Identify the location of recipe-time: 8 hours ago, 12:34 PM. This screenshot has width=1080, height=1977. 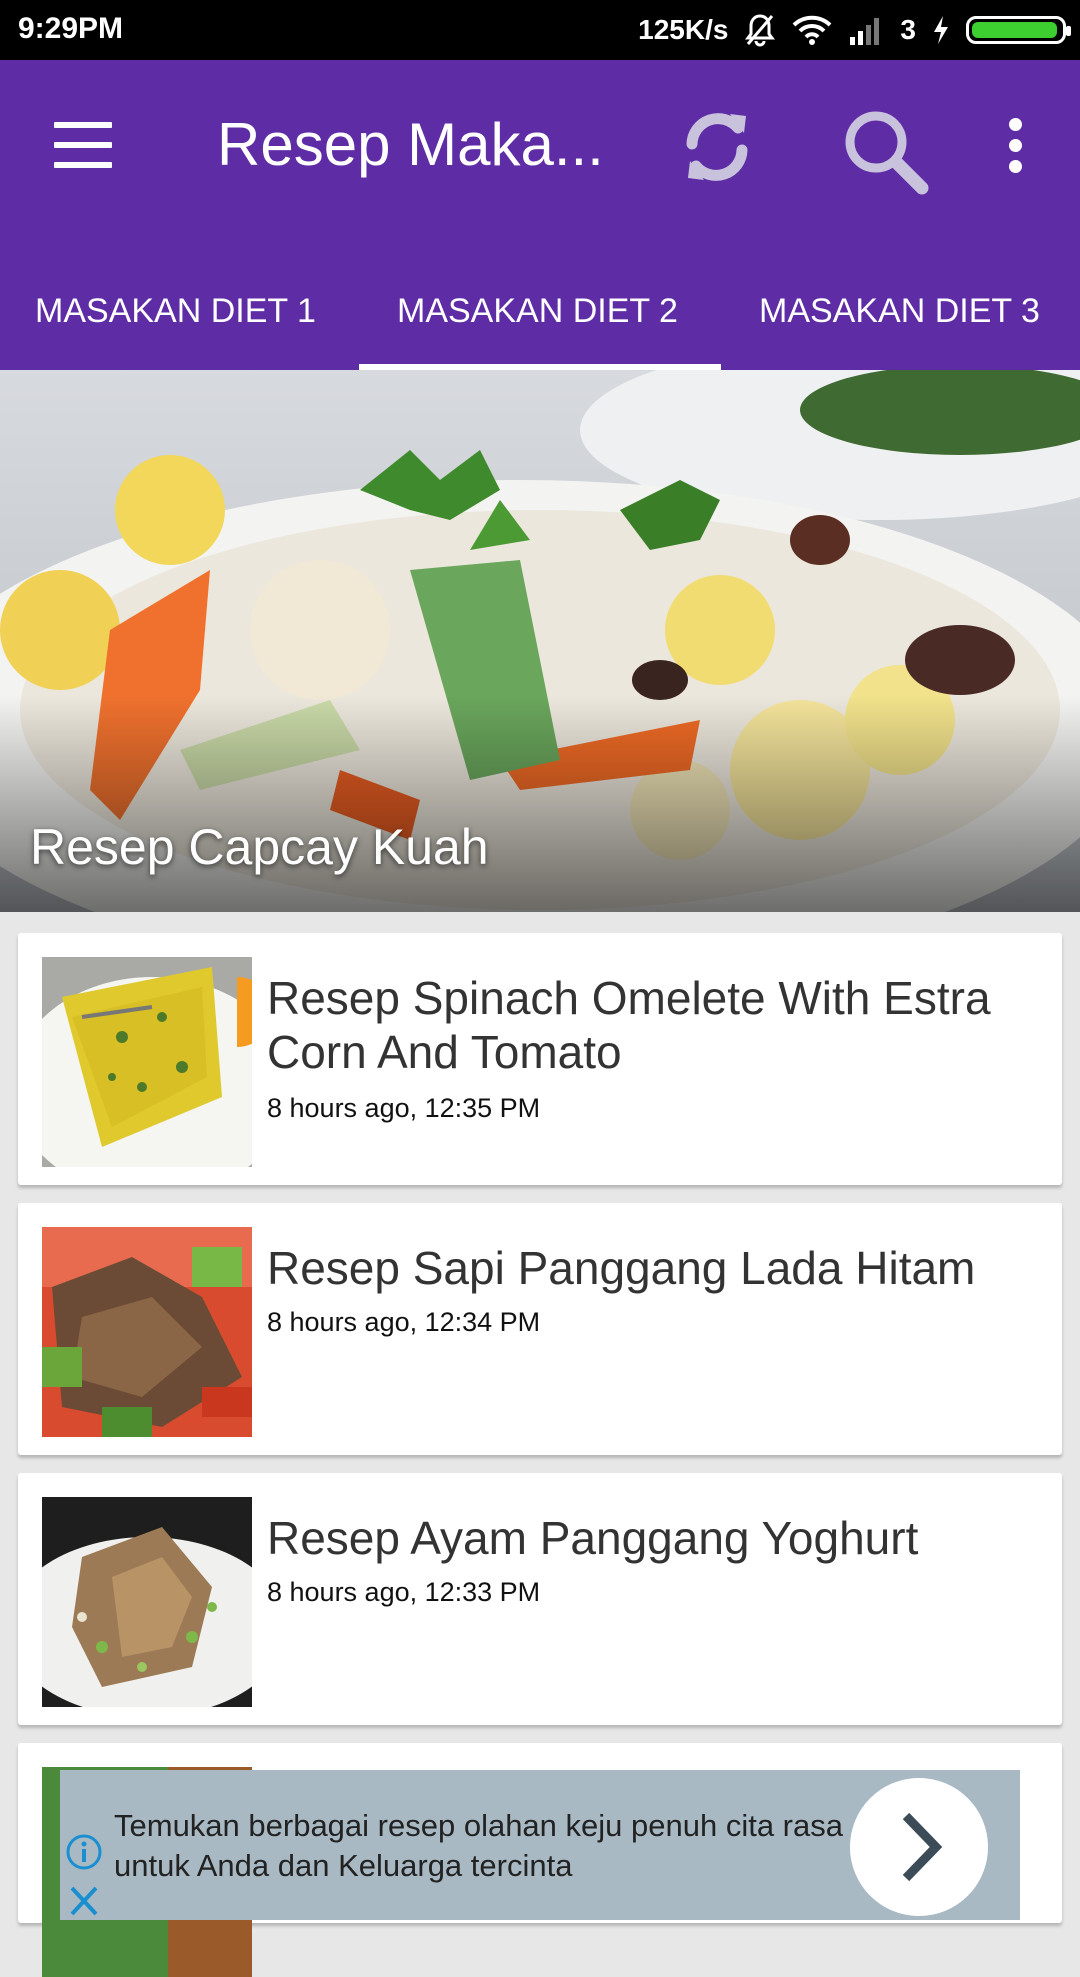
(404, 1322).